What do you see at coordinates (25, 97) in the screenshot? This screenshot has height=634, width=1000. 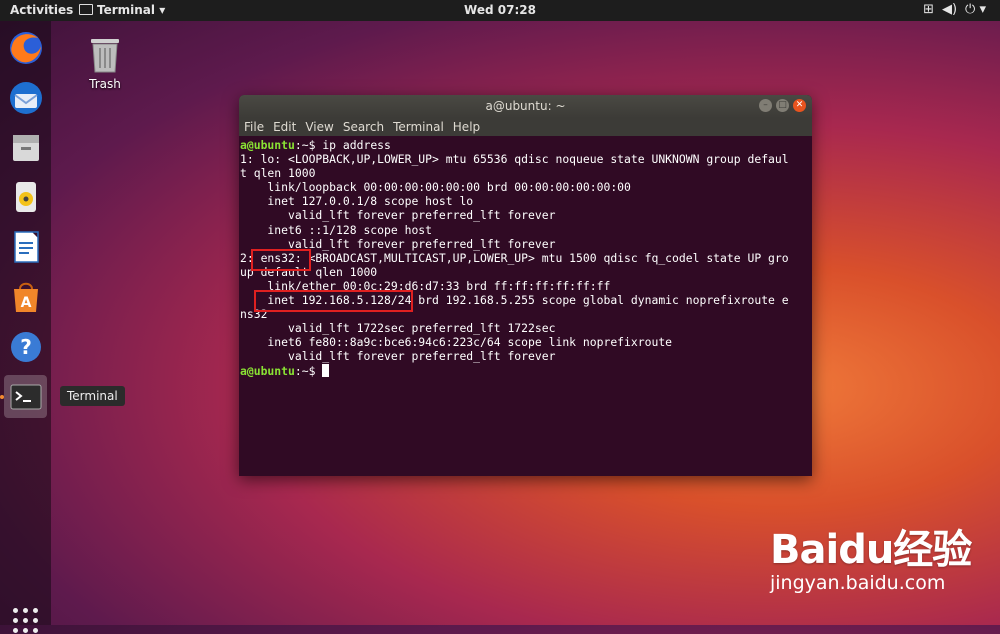 I see `thunderbird-icon` at bounding box center [25, 97].